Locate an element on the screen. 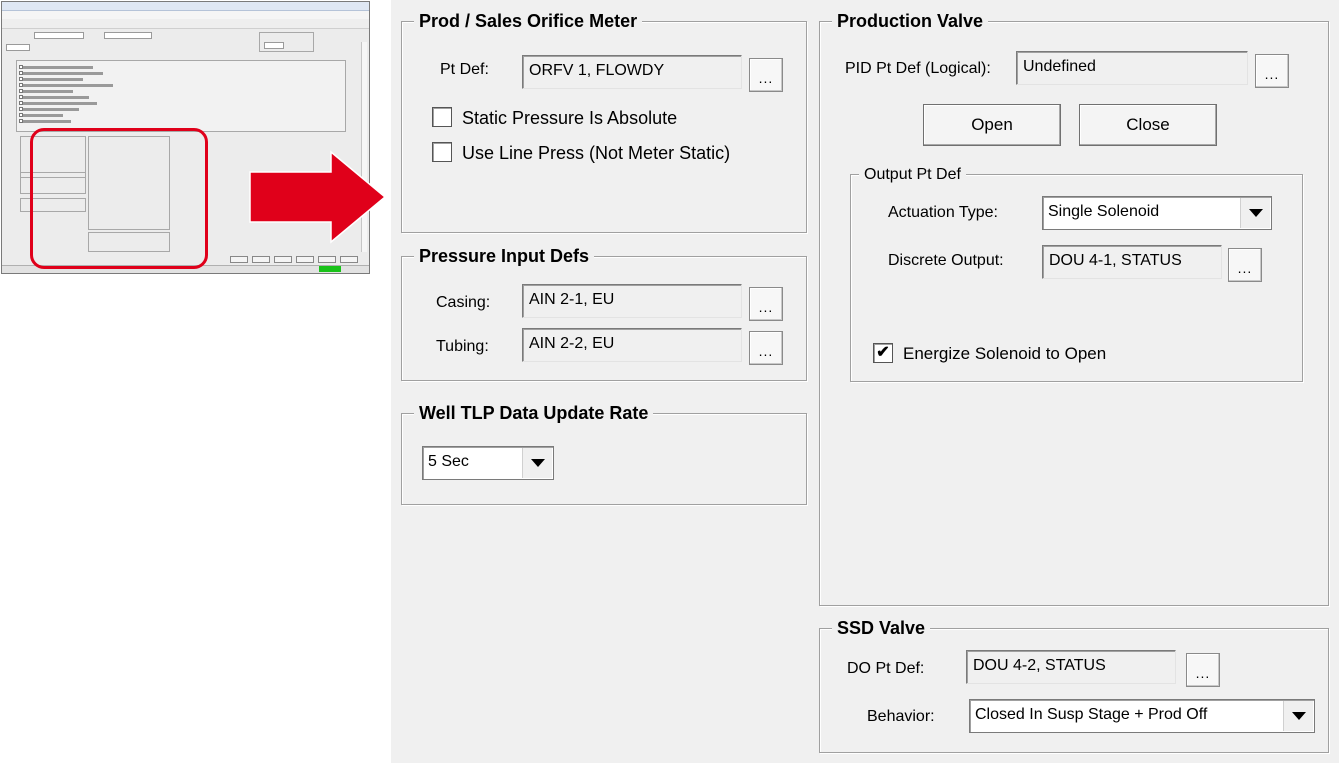 Image resolution: width=1339 pixels, height=763 pixels. group-title: SSD Valve is located at coordinates (881, 628).